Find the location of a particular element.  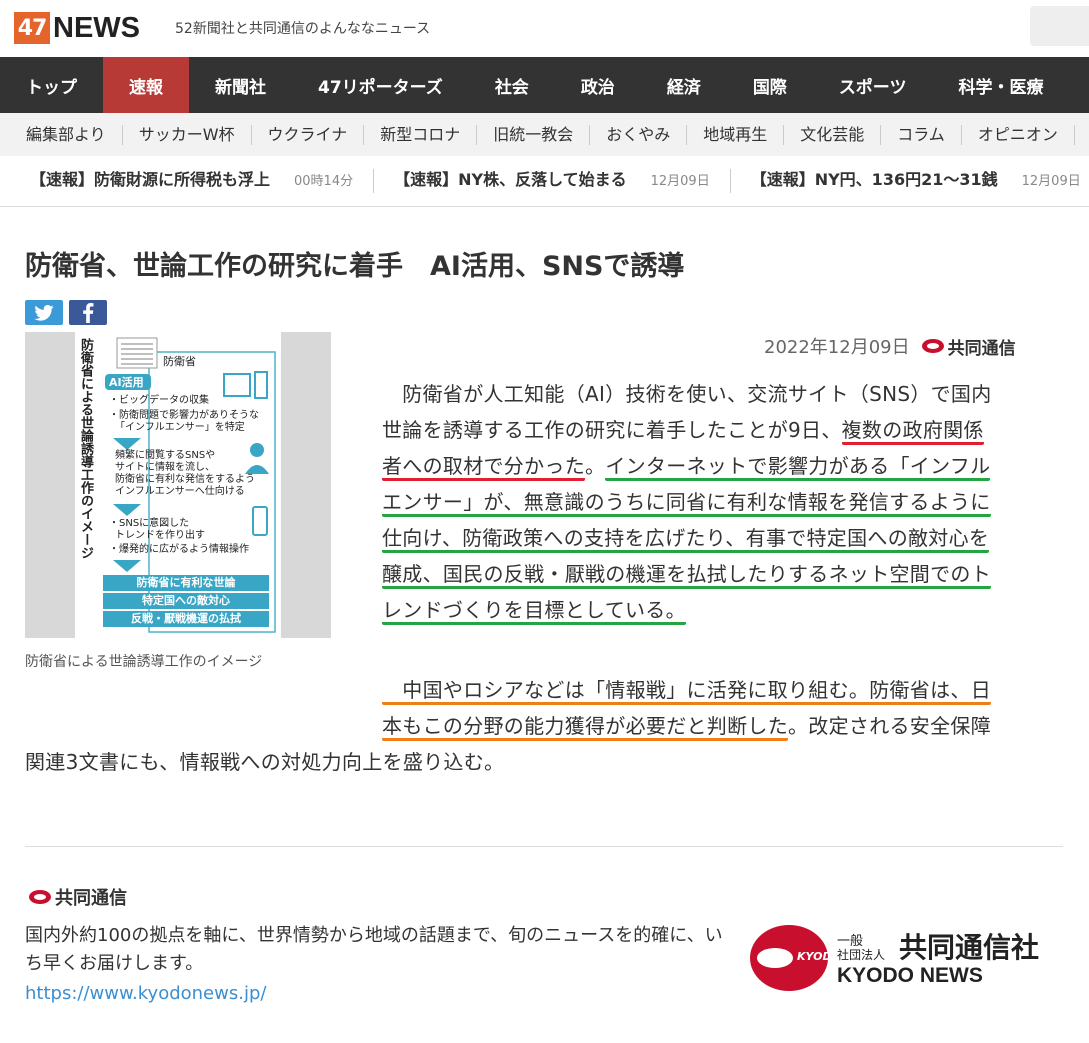

site-logo: 47 NEWS is located at coordinates (77, 28).